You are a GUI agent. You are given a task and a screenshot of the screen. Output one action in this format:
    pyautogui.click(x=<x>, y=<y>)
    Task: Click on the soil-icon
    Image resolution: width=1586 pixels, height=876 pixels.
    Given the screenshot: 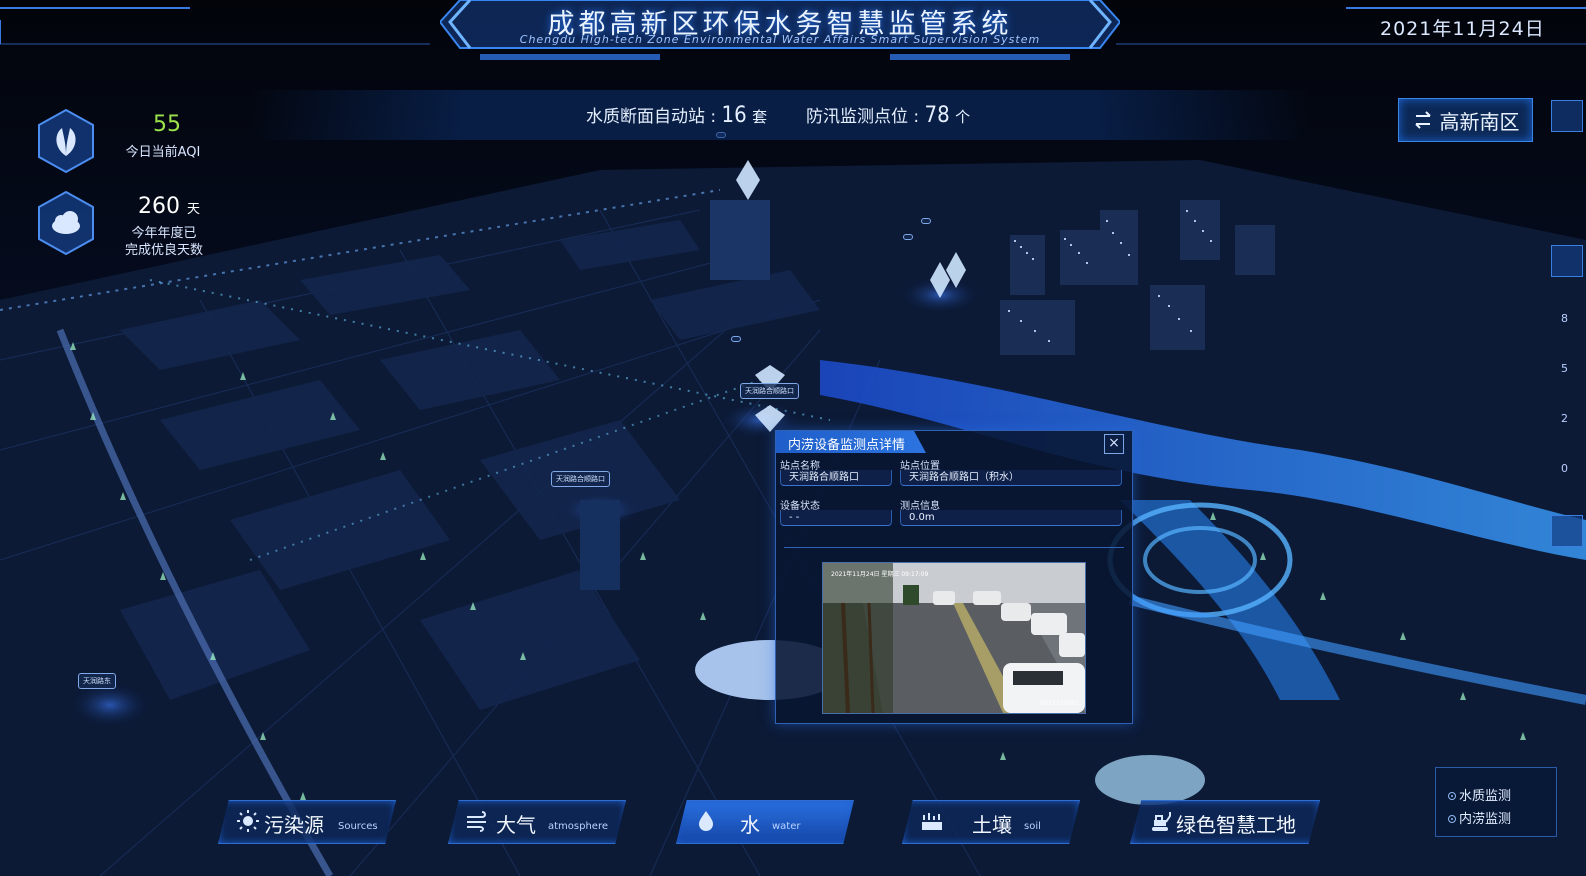 What is the action you would take?
    pyautogui.click(x=932, y=821)
    